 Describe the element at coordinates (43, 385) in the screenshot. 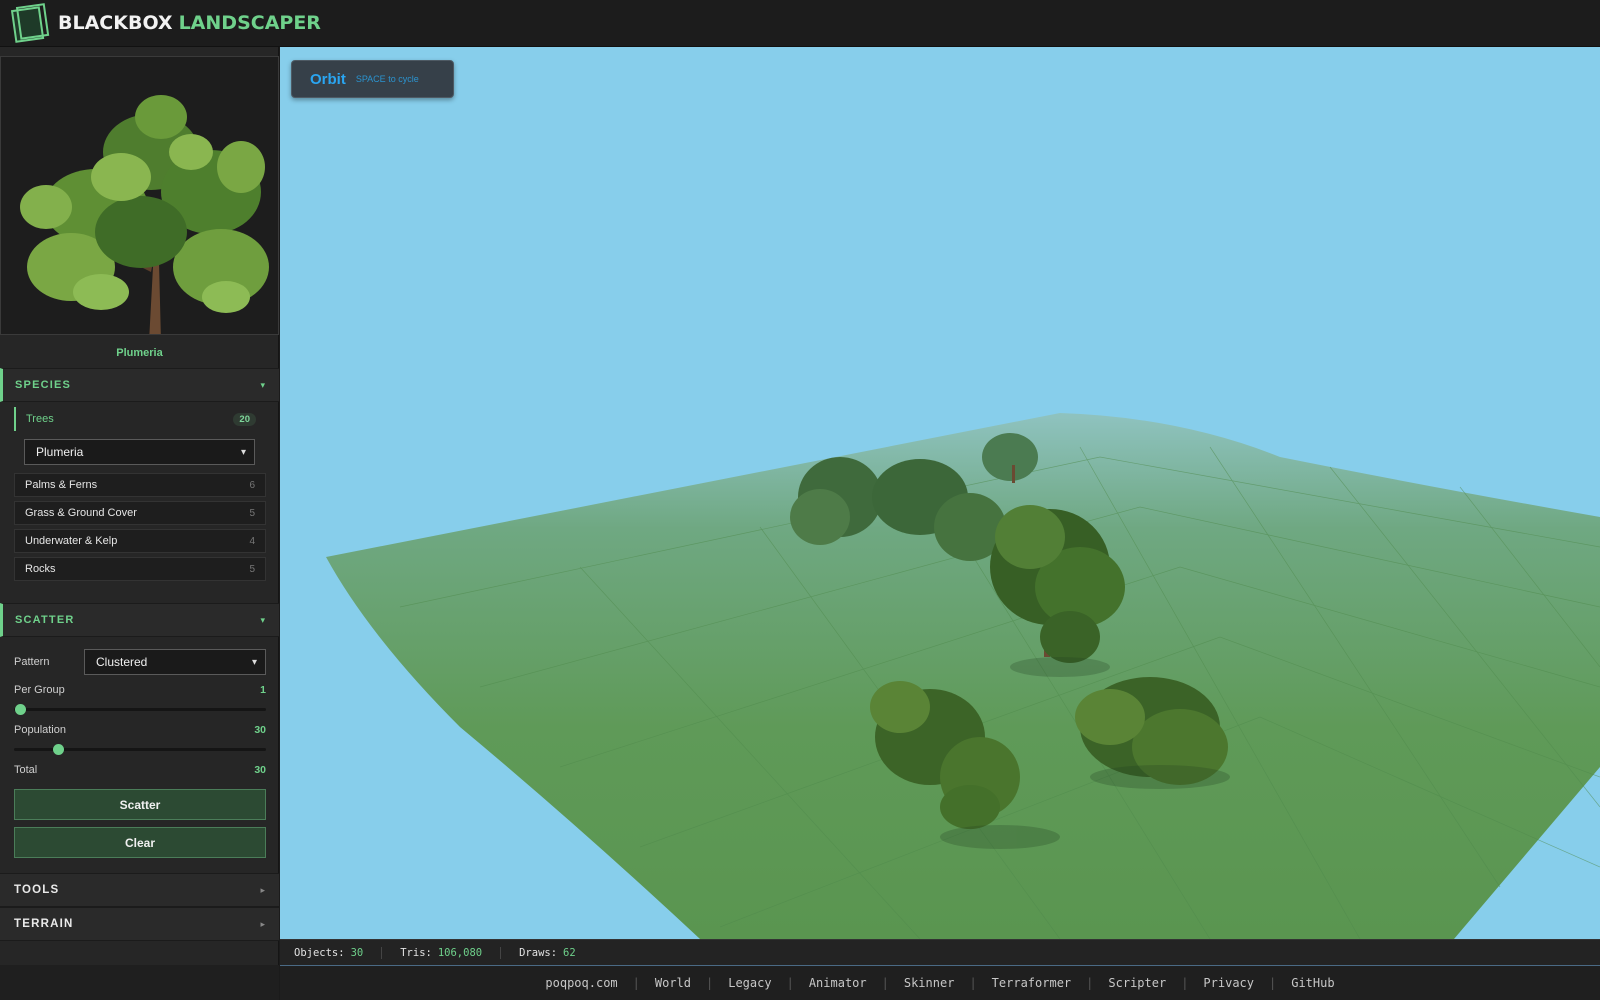

I see `species-section-title: SPECIES` at that location.